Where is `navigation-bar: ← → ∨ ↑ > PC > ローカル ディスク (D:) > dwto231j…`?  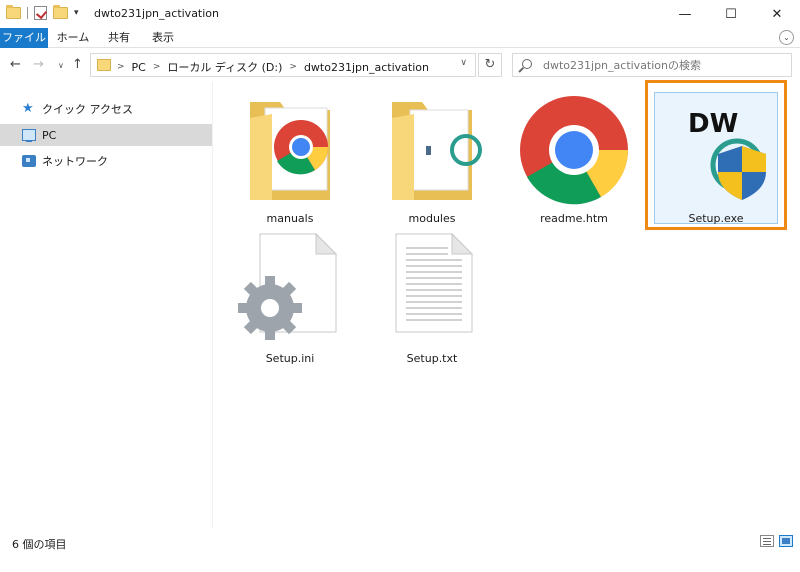
navigation-bar: ← → ∨ ↑ > PC > ローカル ディスク (D:) > dwto231j… is located at coordinates (400, 65).